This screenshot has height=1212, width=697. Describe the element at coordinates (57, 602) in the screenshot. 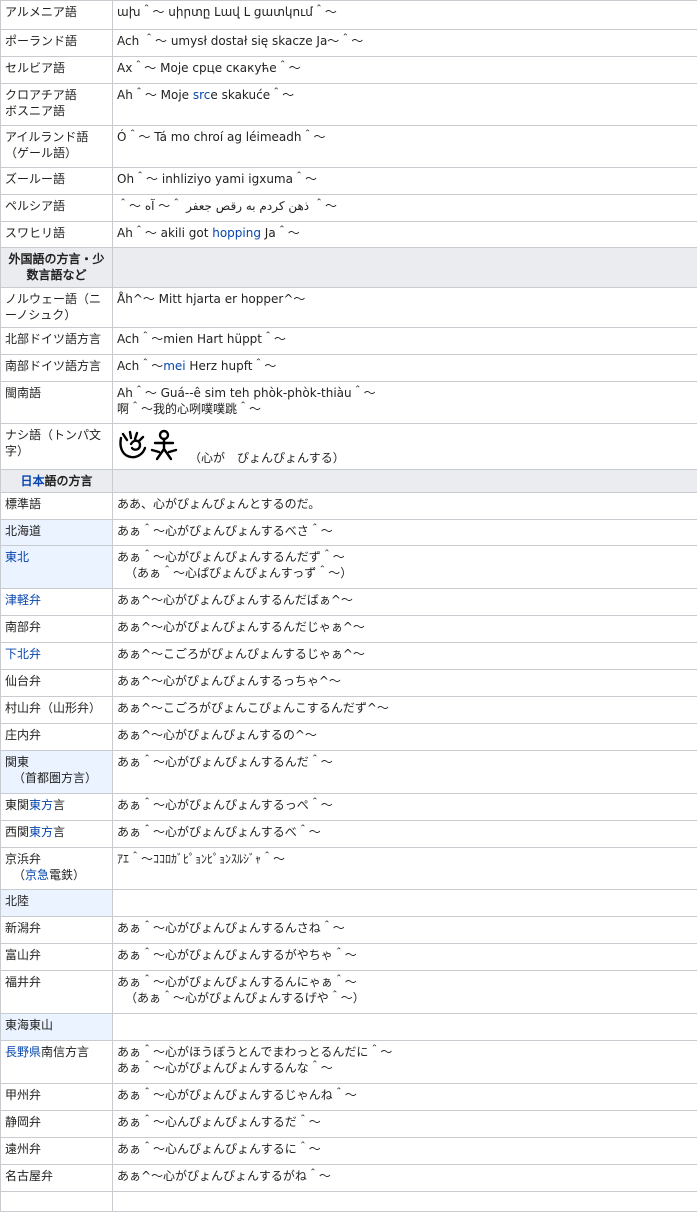

I see `language-cell: 津軽弁` at that location.